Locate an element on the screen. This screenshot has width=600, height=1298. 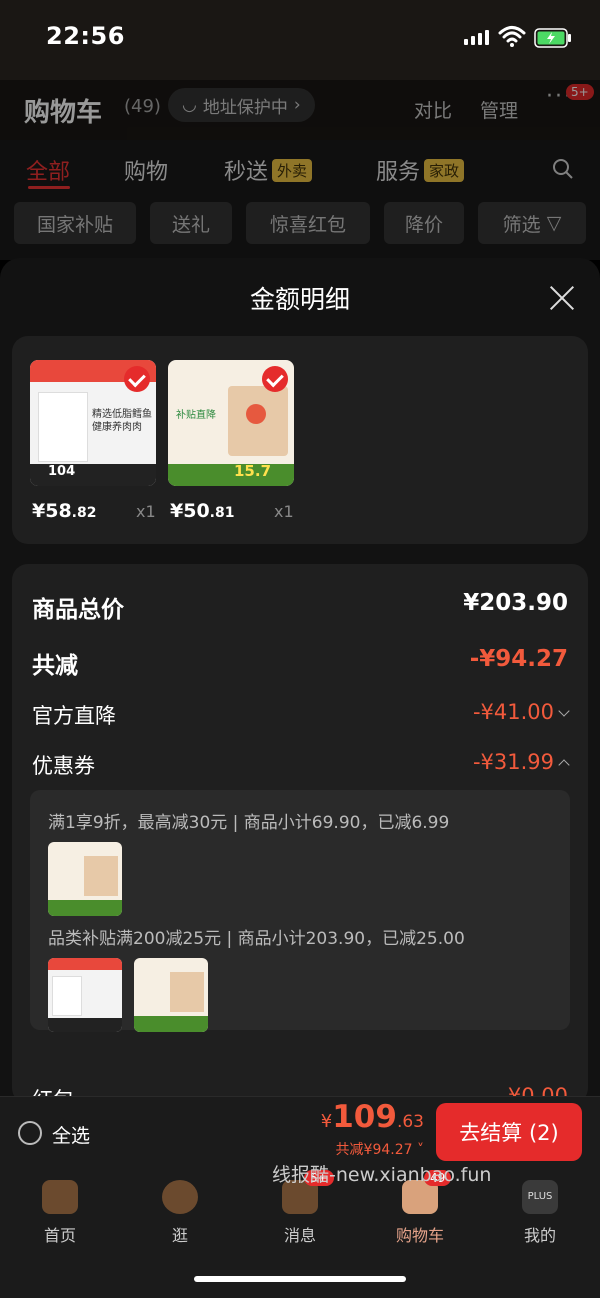
address-protection-button: ◡ 地址保护中 › is located at coordinates (241, 105).